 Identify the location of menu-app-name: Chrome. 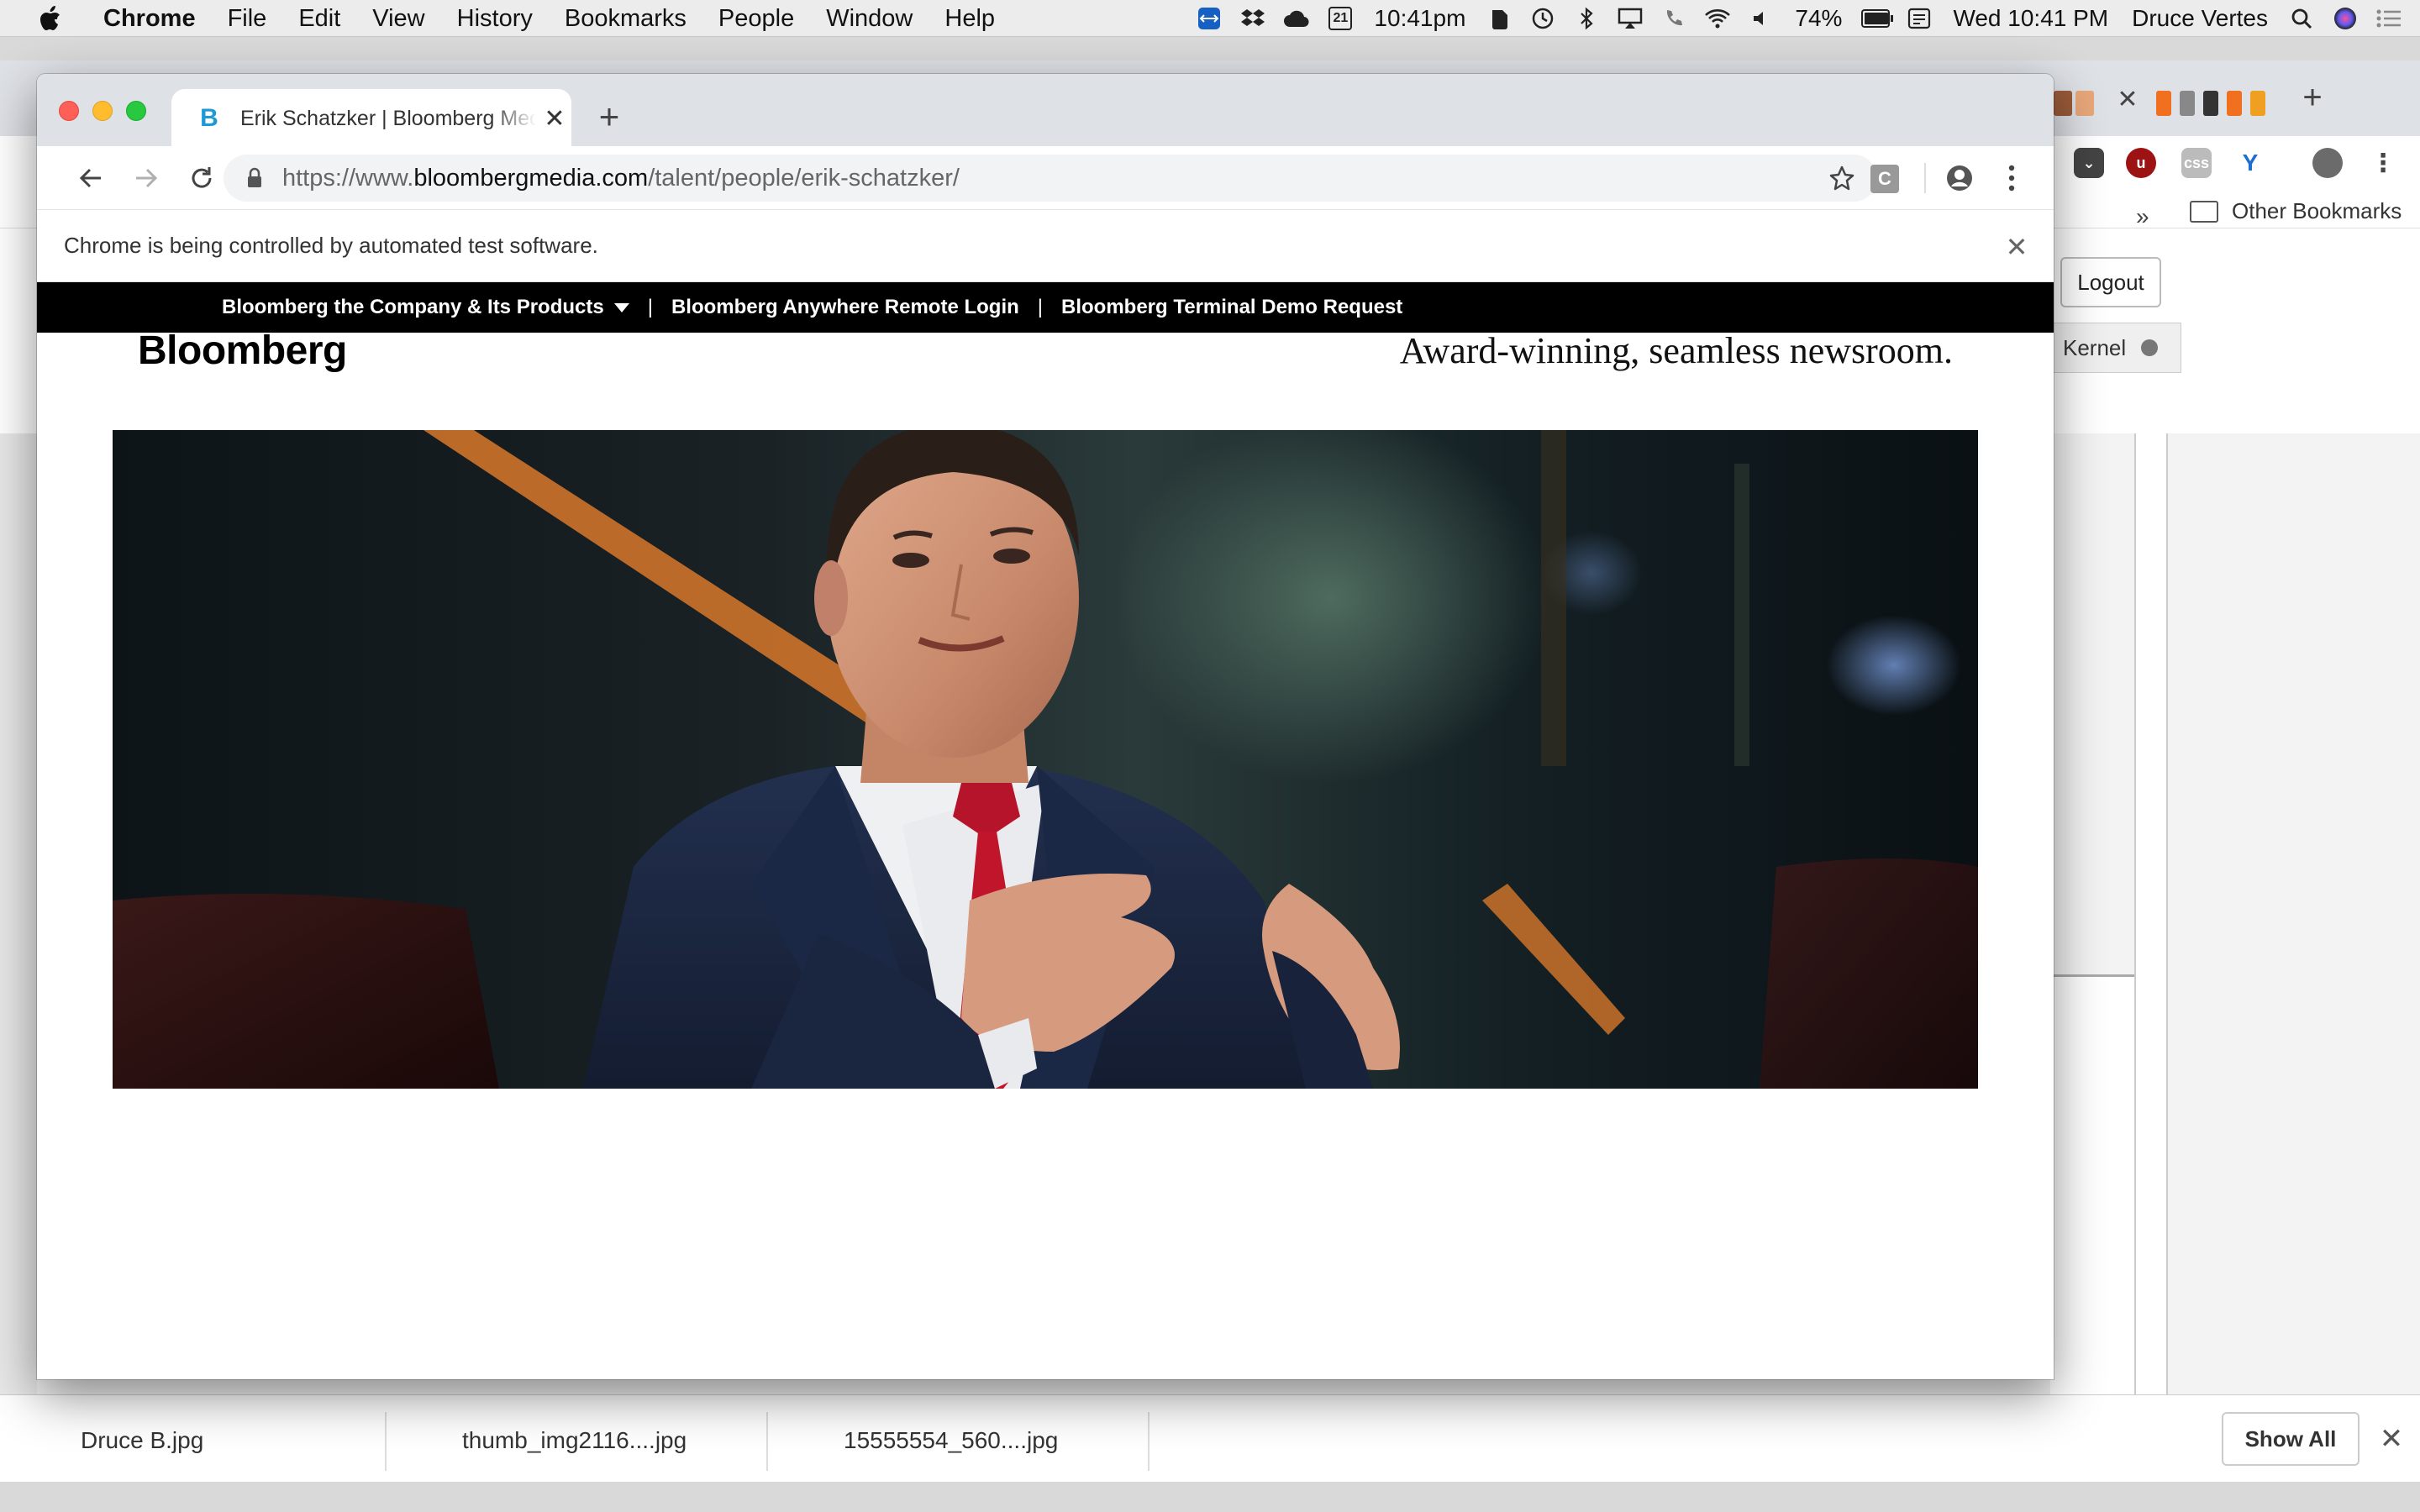
(149, 18).